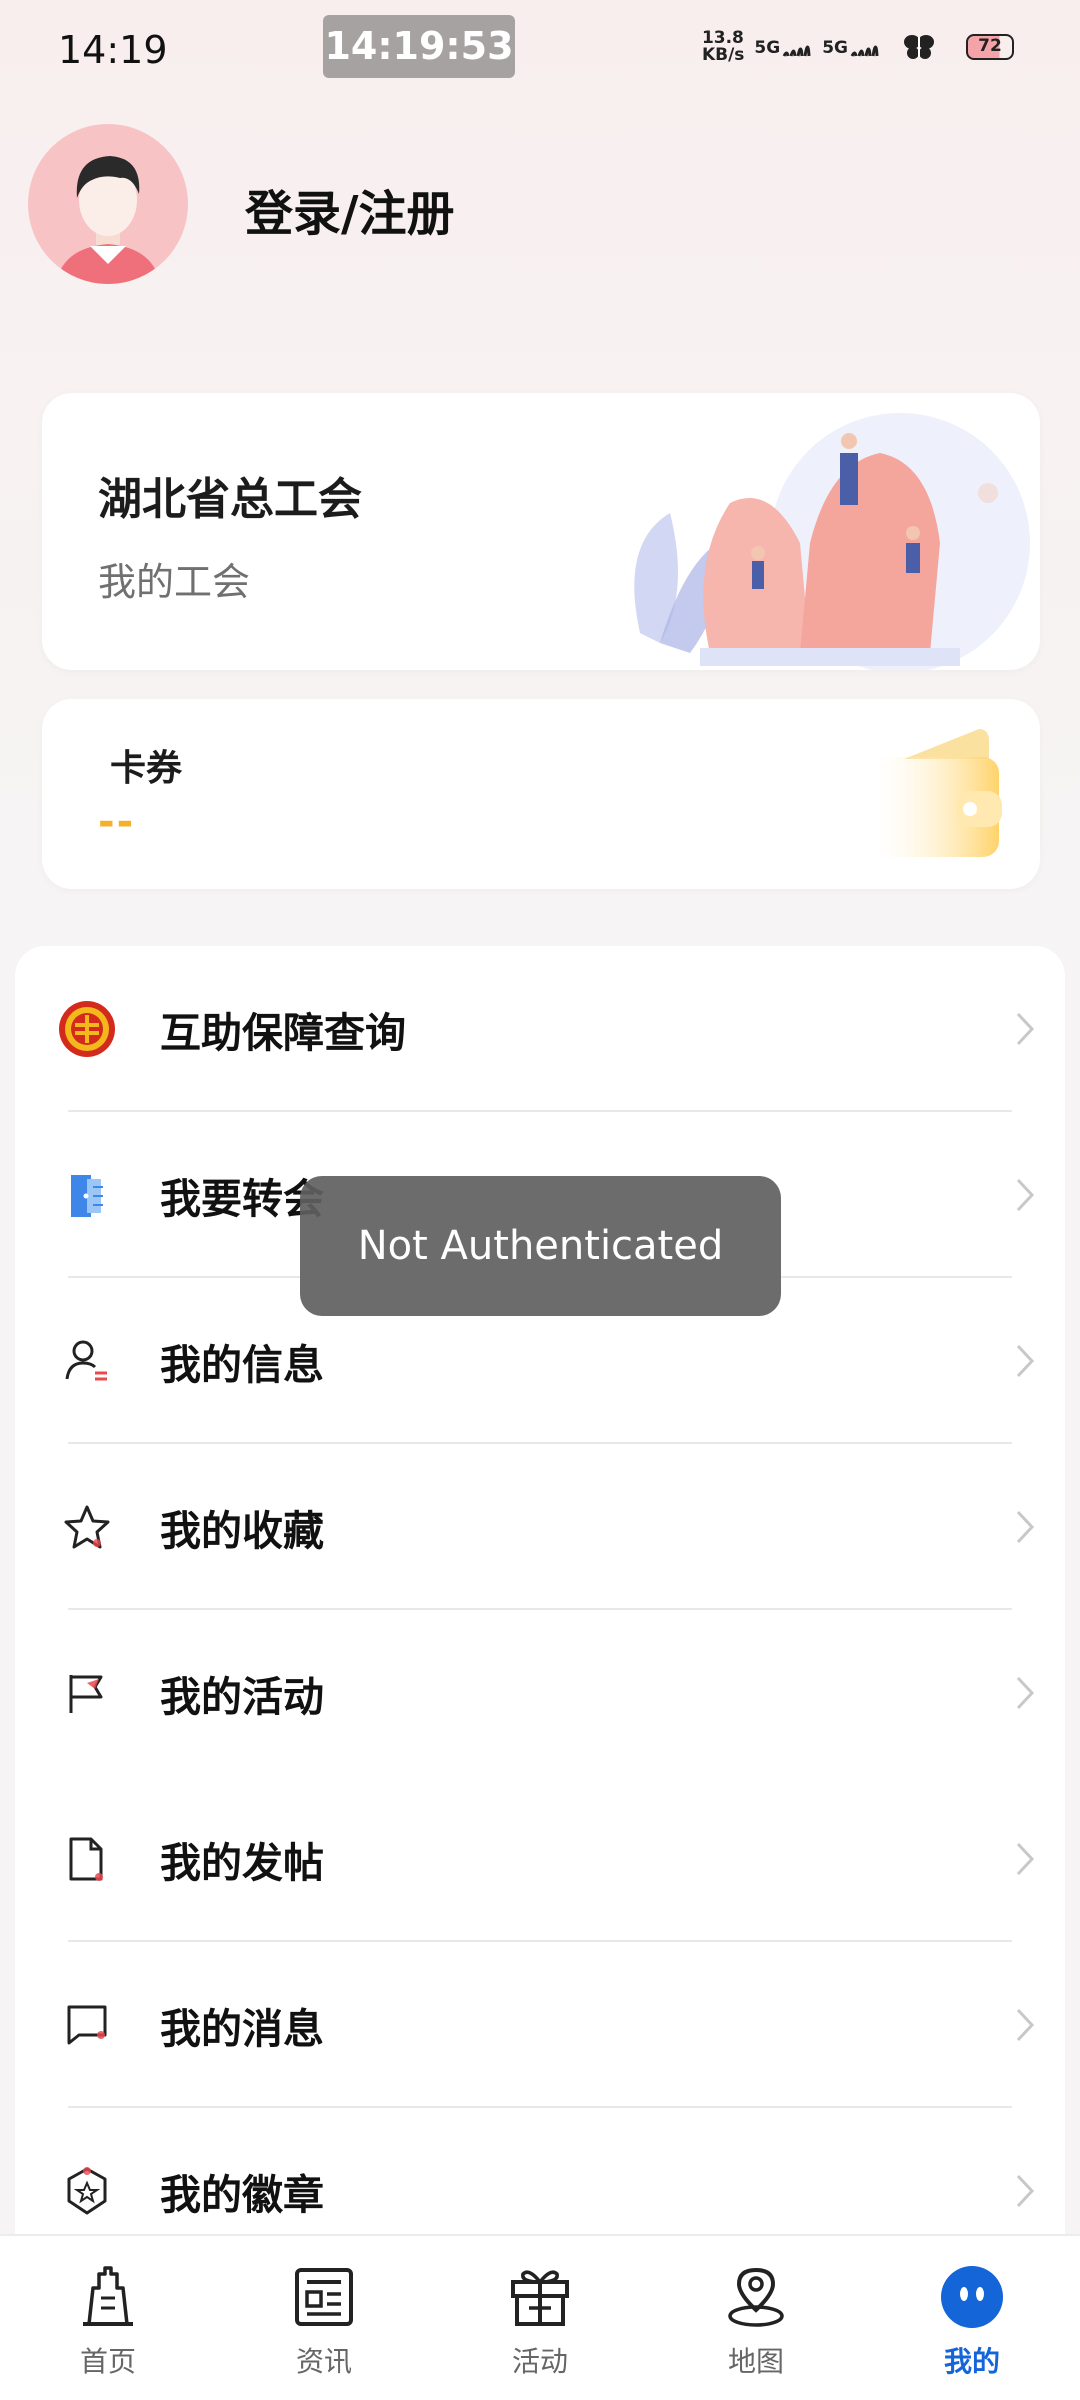 The height and width of the screenshot is (2400, 1080). I want to click on message-icon, so click(87, 2025).